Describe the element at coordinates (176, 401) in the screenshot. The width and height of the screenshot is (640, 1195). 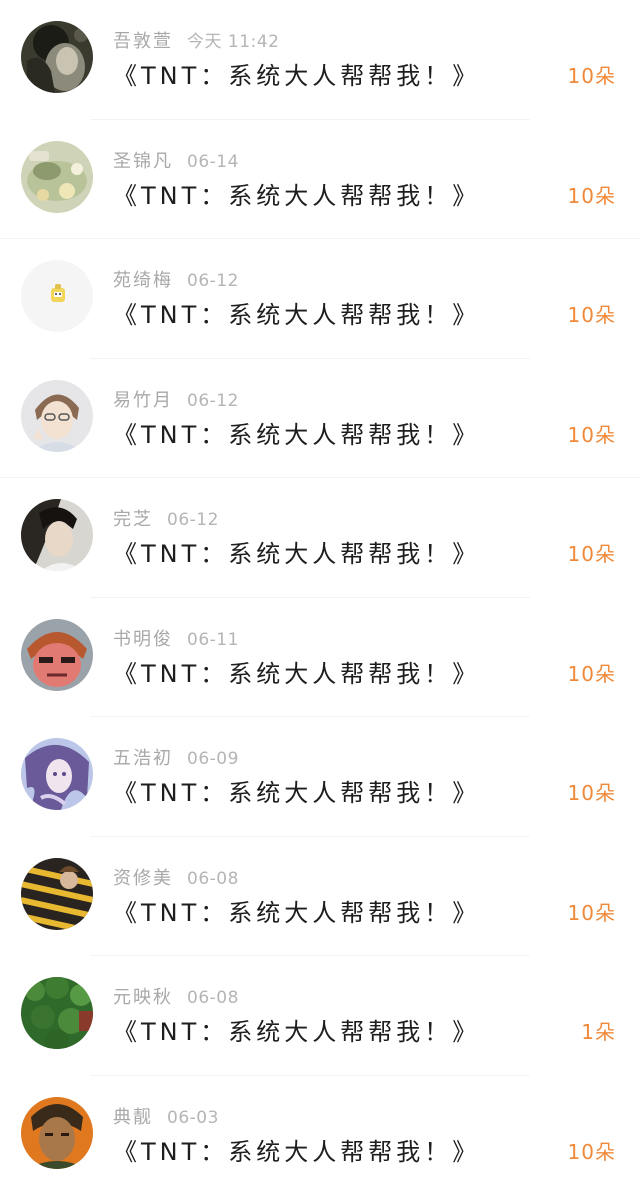
I see `record-meta: 易竹月 06-12` at that location.